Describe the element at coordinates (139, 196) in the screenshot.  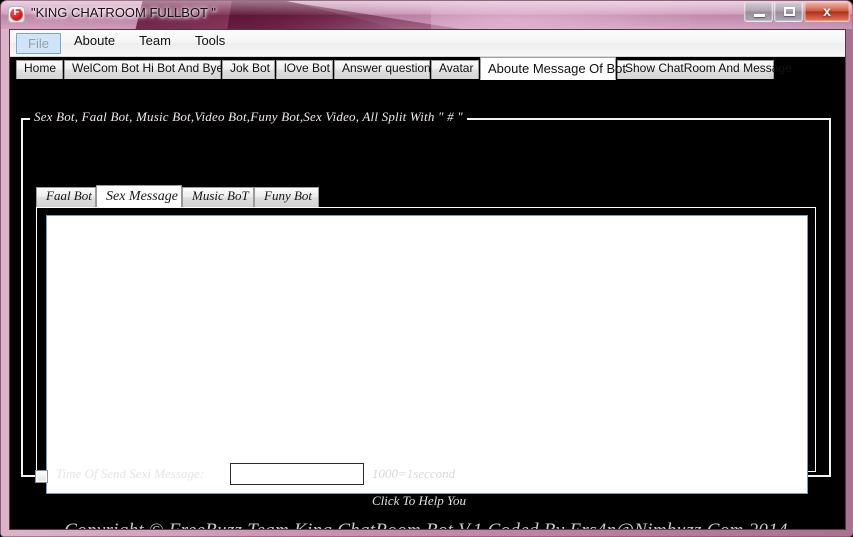
I see `inner-tab-sex-message: Sex Message` at that location.